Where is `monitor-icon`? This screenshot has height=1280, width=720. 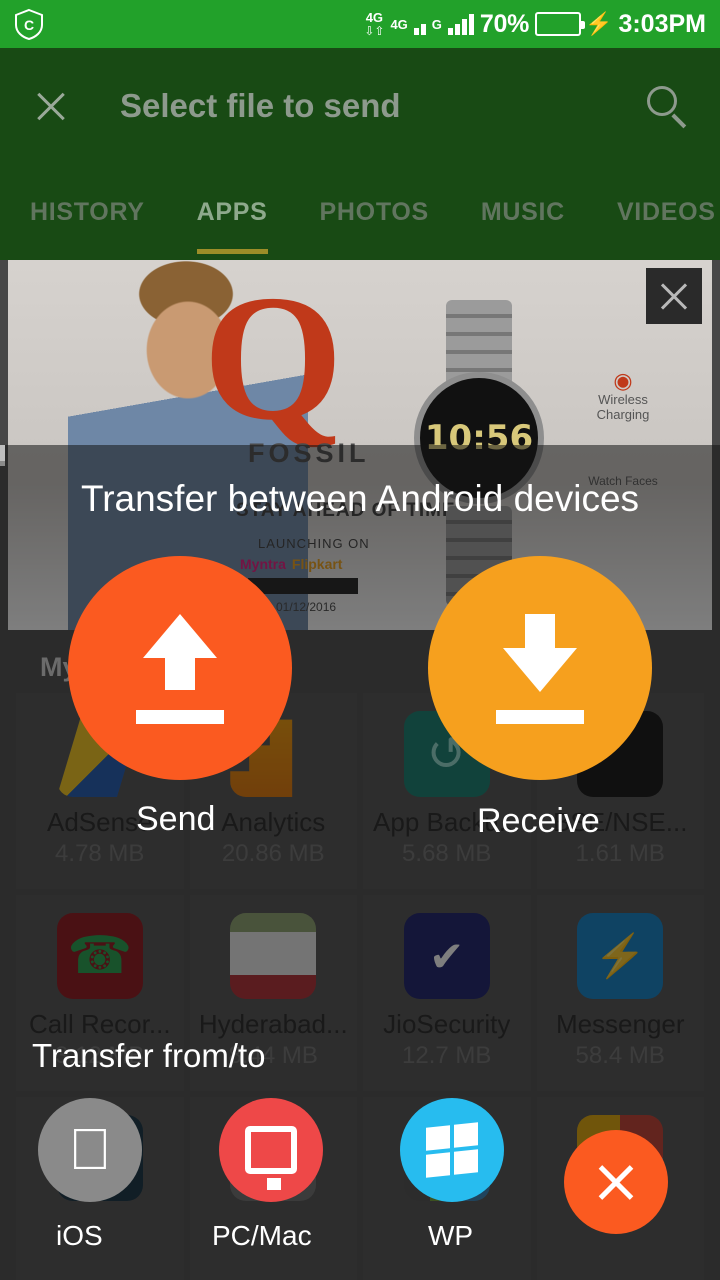
monitor-icon is located at coordinates (271, 1158).